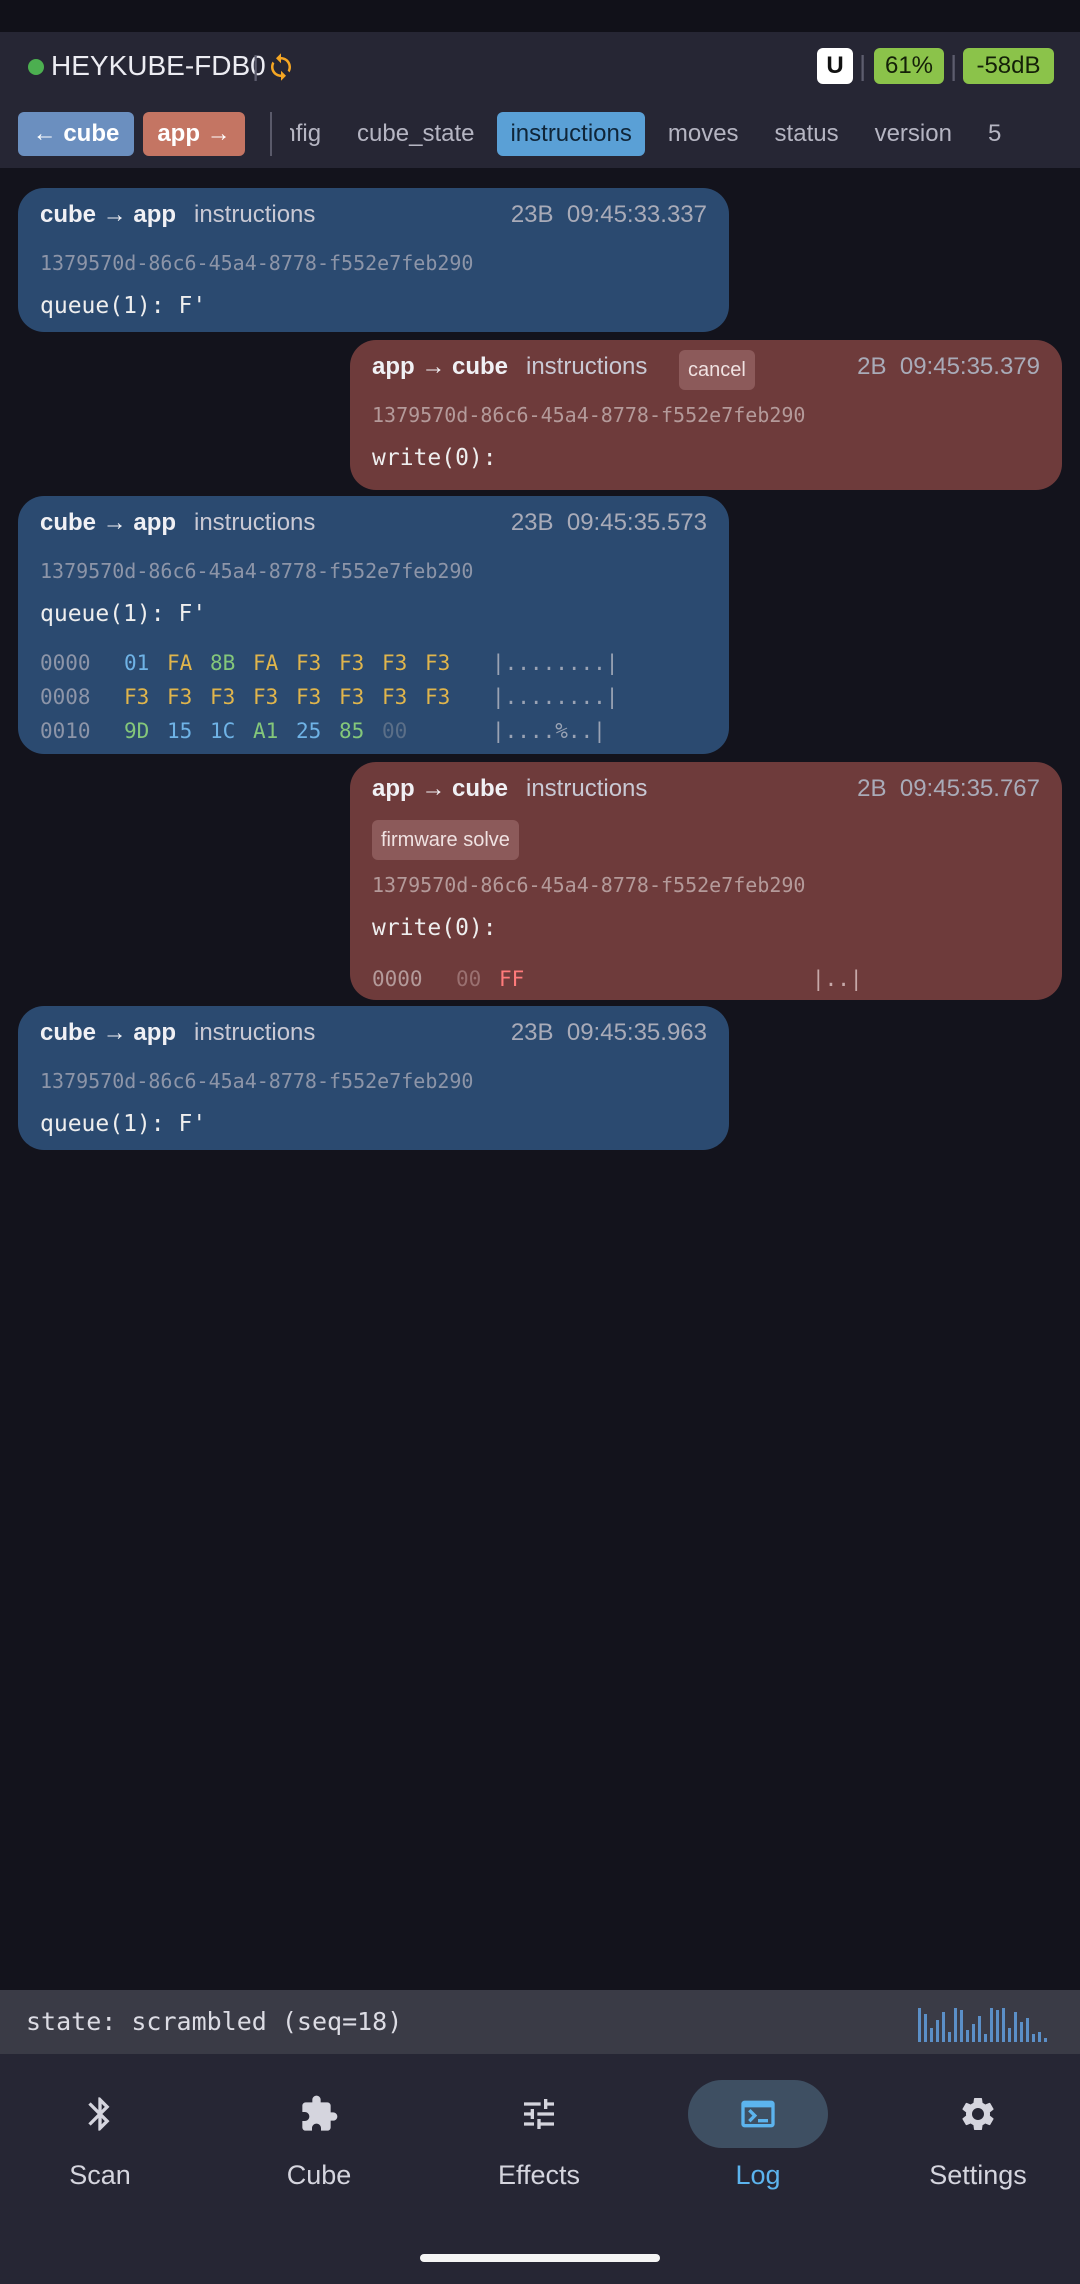 This screenshot has width=1080, height=2284. Describe the element at coordinates (329, 697) in the screenshot. I see `hex-row: 0008 F3 F3 F3 F3 F3 F3 F3 F3 |........|` at that location.